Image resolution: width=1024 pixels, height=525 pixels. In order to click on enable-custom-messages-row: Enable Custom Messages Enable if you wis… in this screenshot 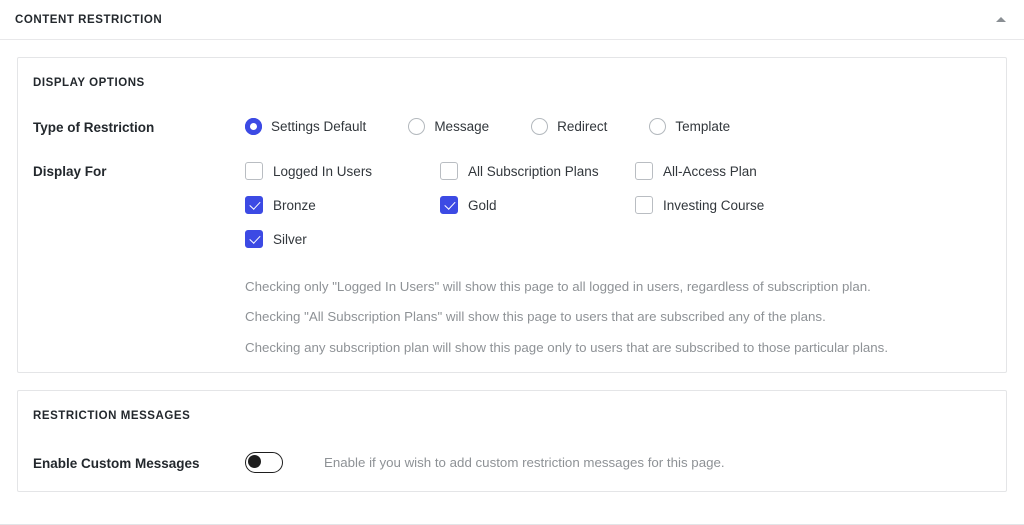, I will do `click(512, 462)`.